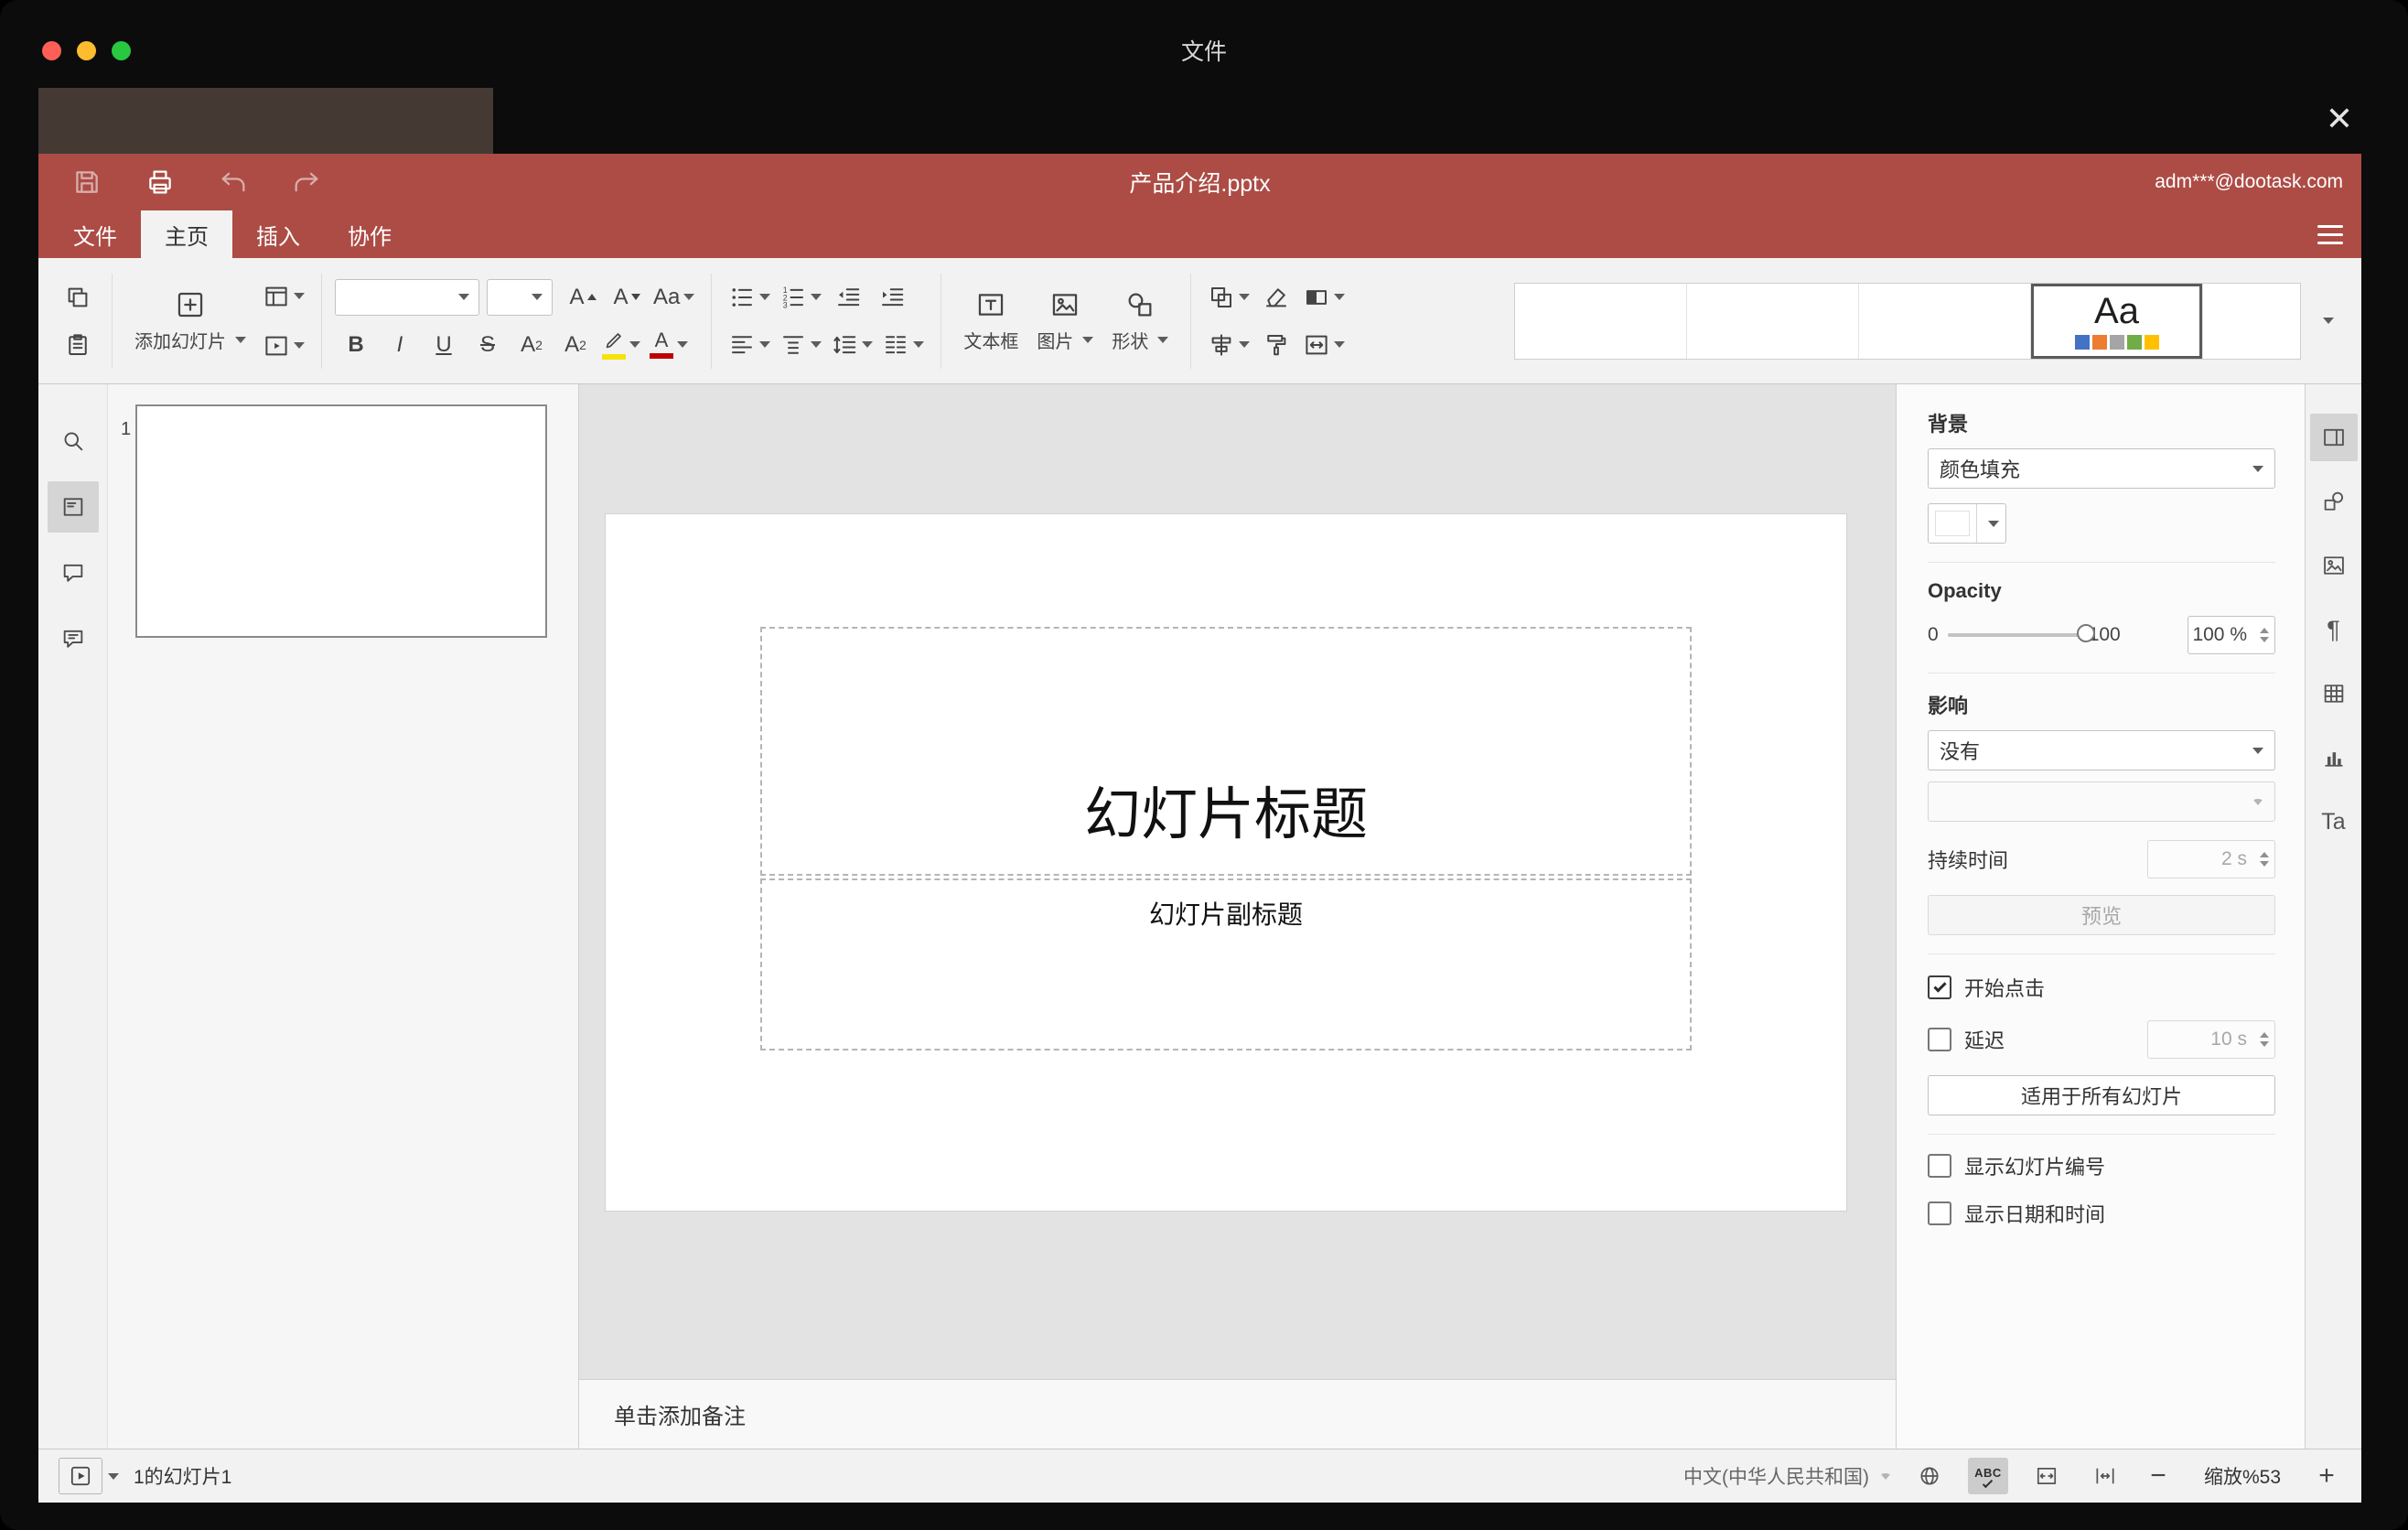 The width and height of the screenshot is (2408, 1530). What do you see at coordinates (2046, 1476) in the screenshot?
I see `fit-to-slide-button` at bounding box center [2046, 1476].